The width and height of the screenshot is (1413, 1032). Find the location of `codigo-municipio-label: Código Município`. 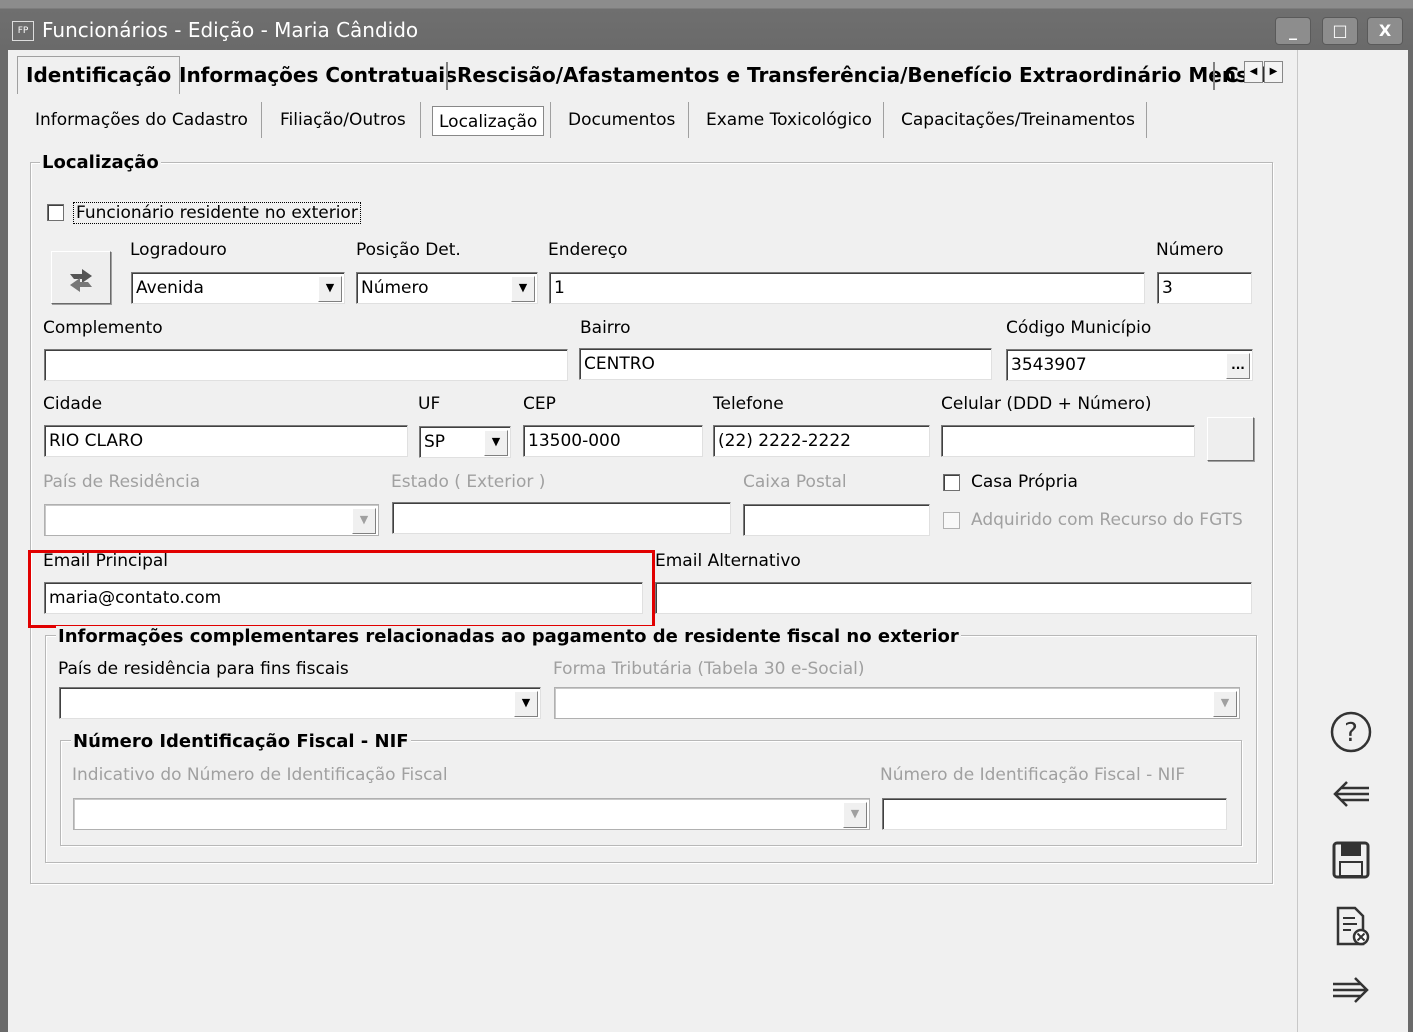

codigo-municipio-label: Código Município is located at coordinates (1079, 328).